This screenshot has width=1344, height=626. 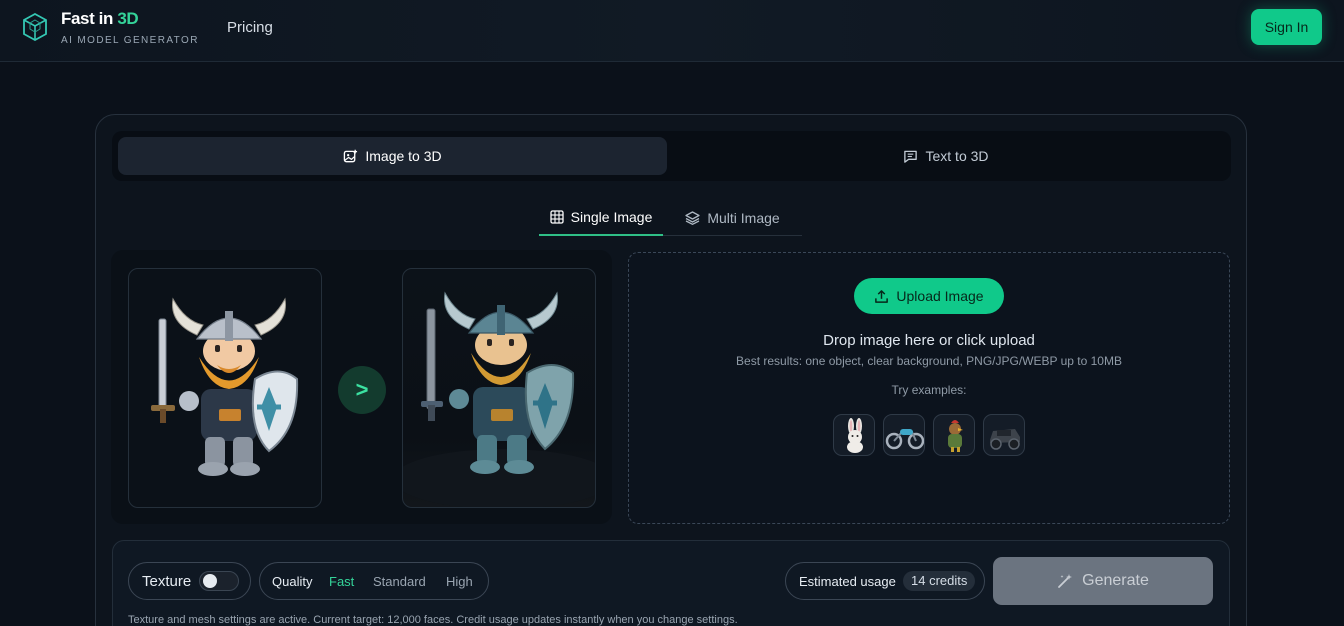 I want to click on output-preview, so click(x=499, y=388).